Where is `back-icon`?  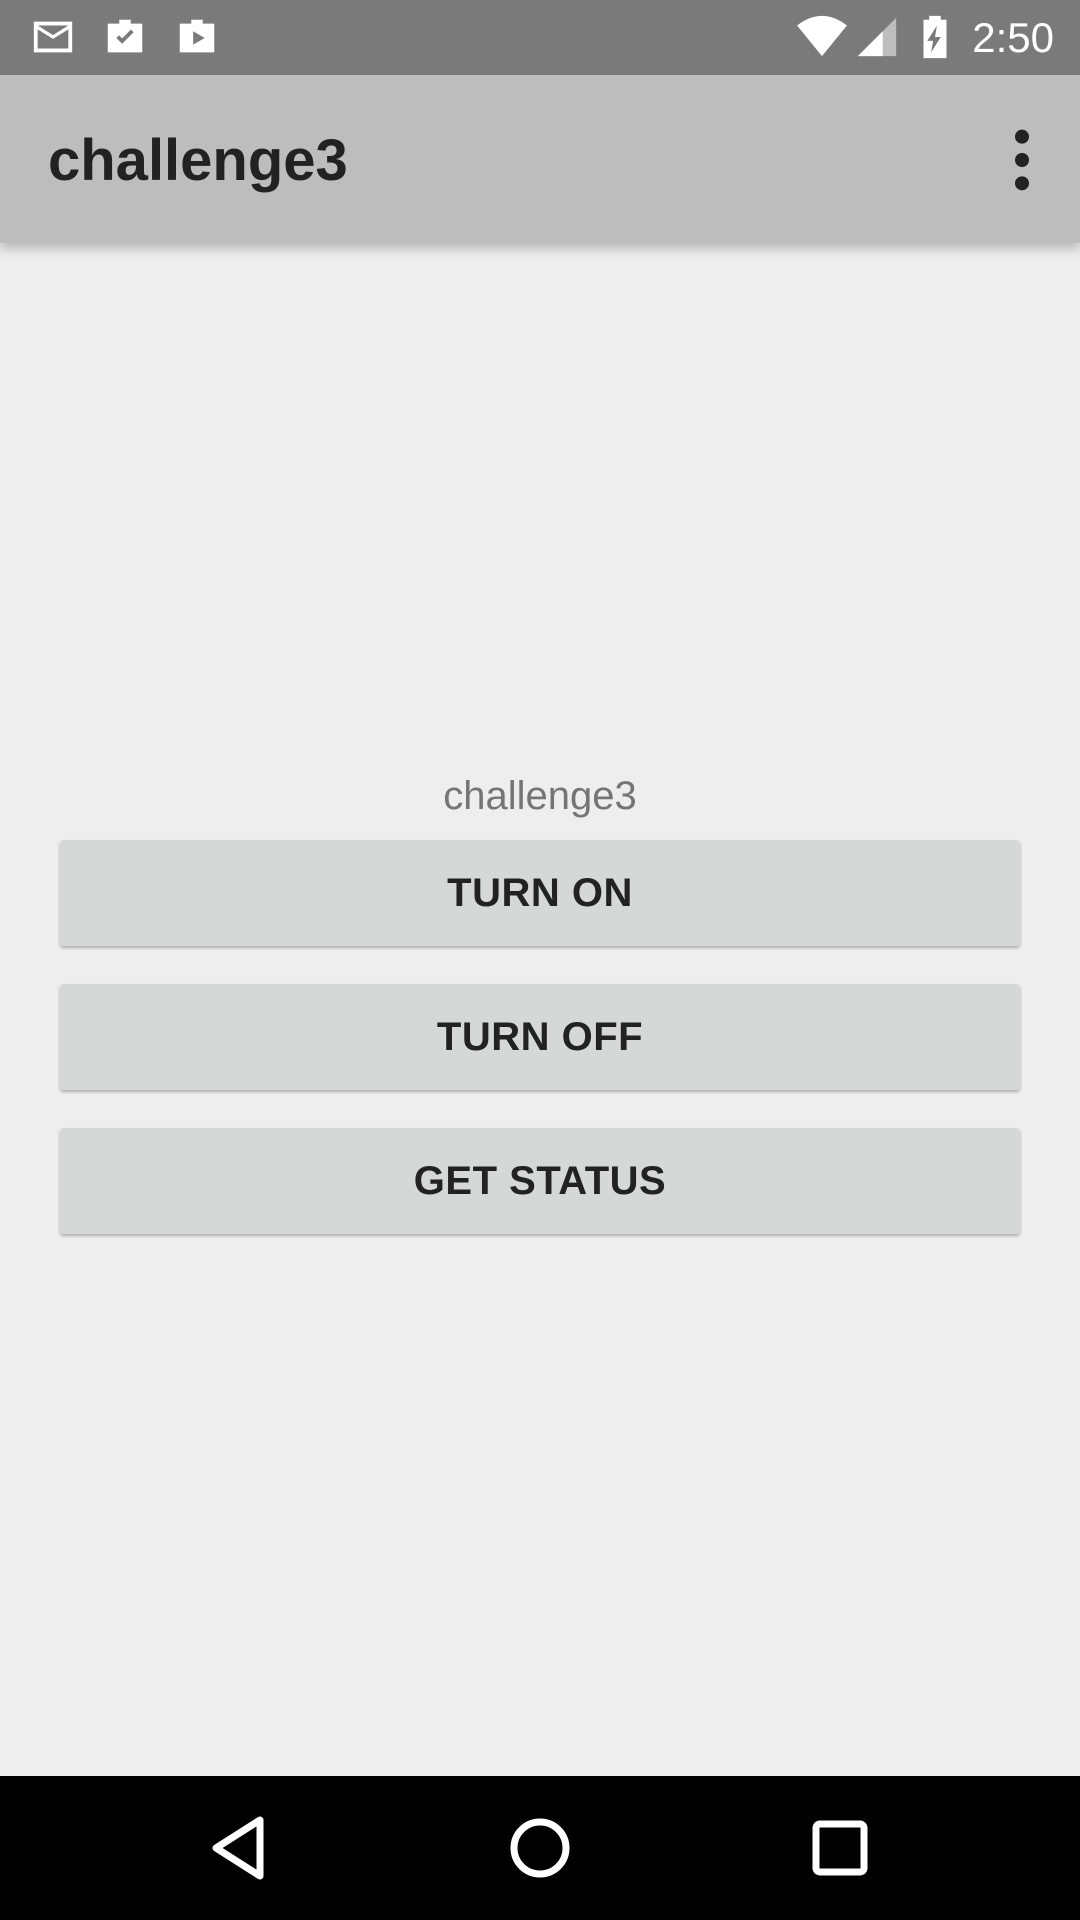 back-icon is located at coordinates (240, 1848).